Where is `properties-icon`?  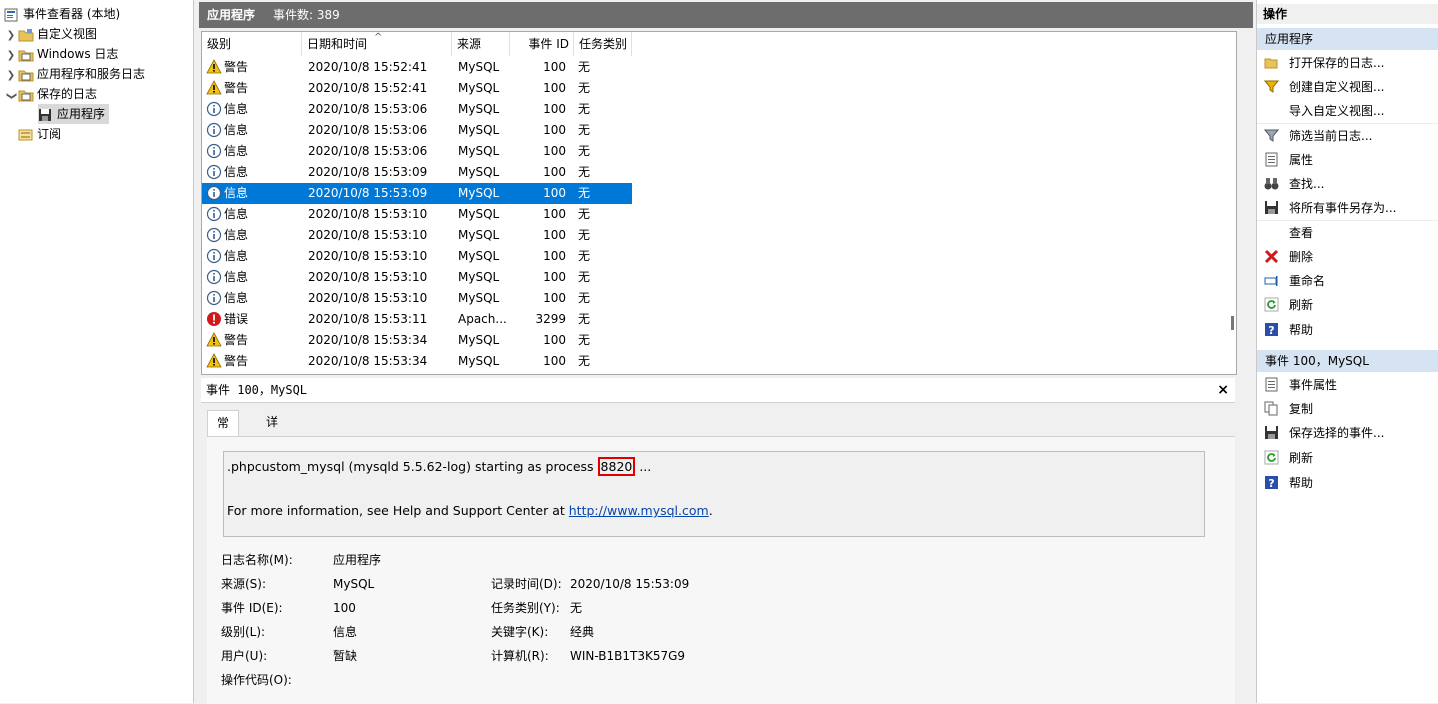 properties-icon is located at coordinates (1271, 159).